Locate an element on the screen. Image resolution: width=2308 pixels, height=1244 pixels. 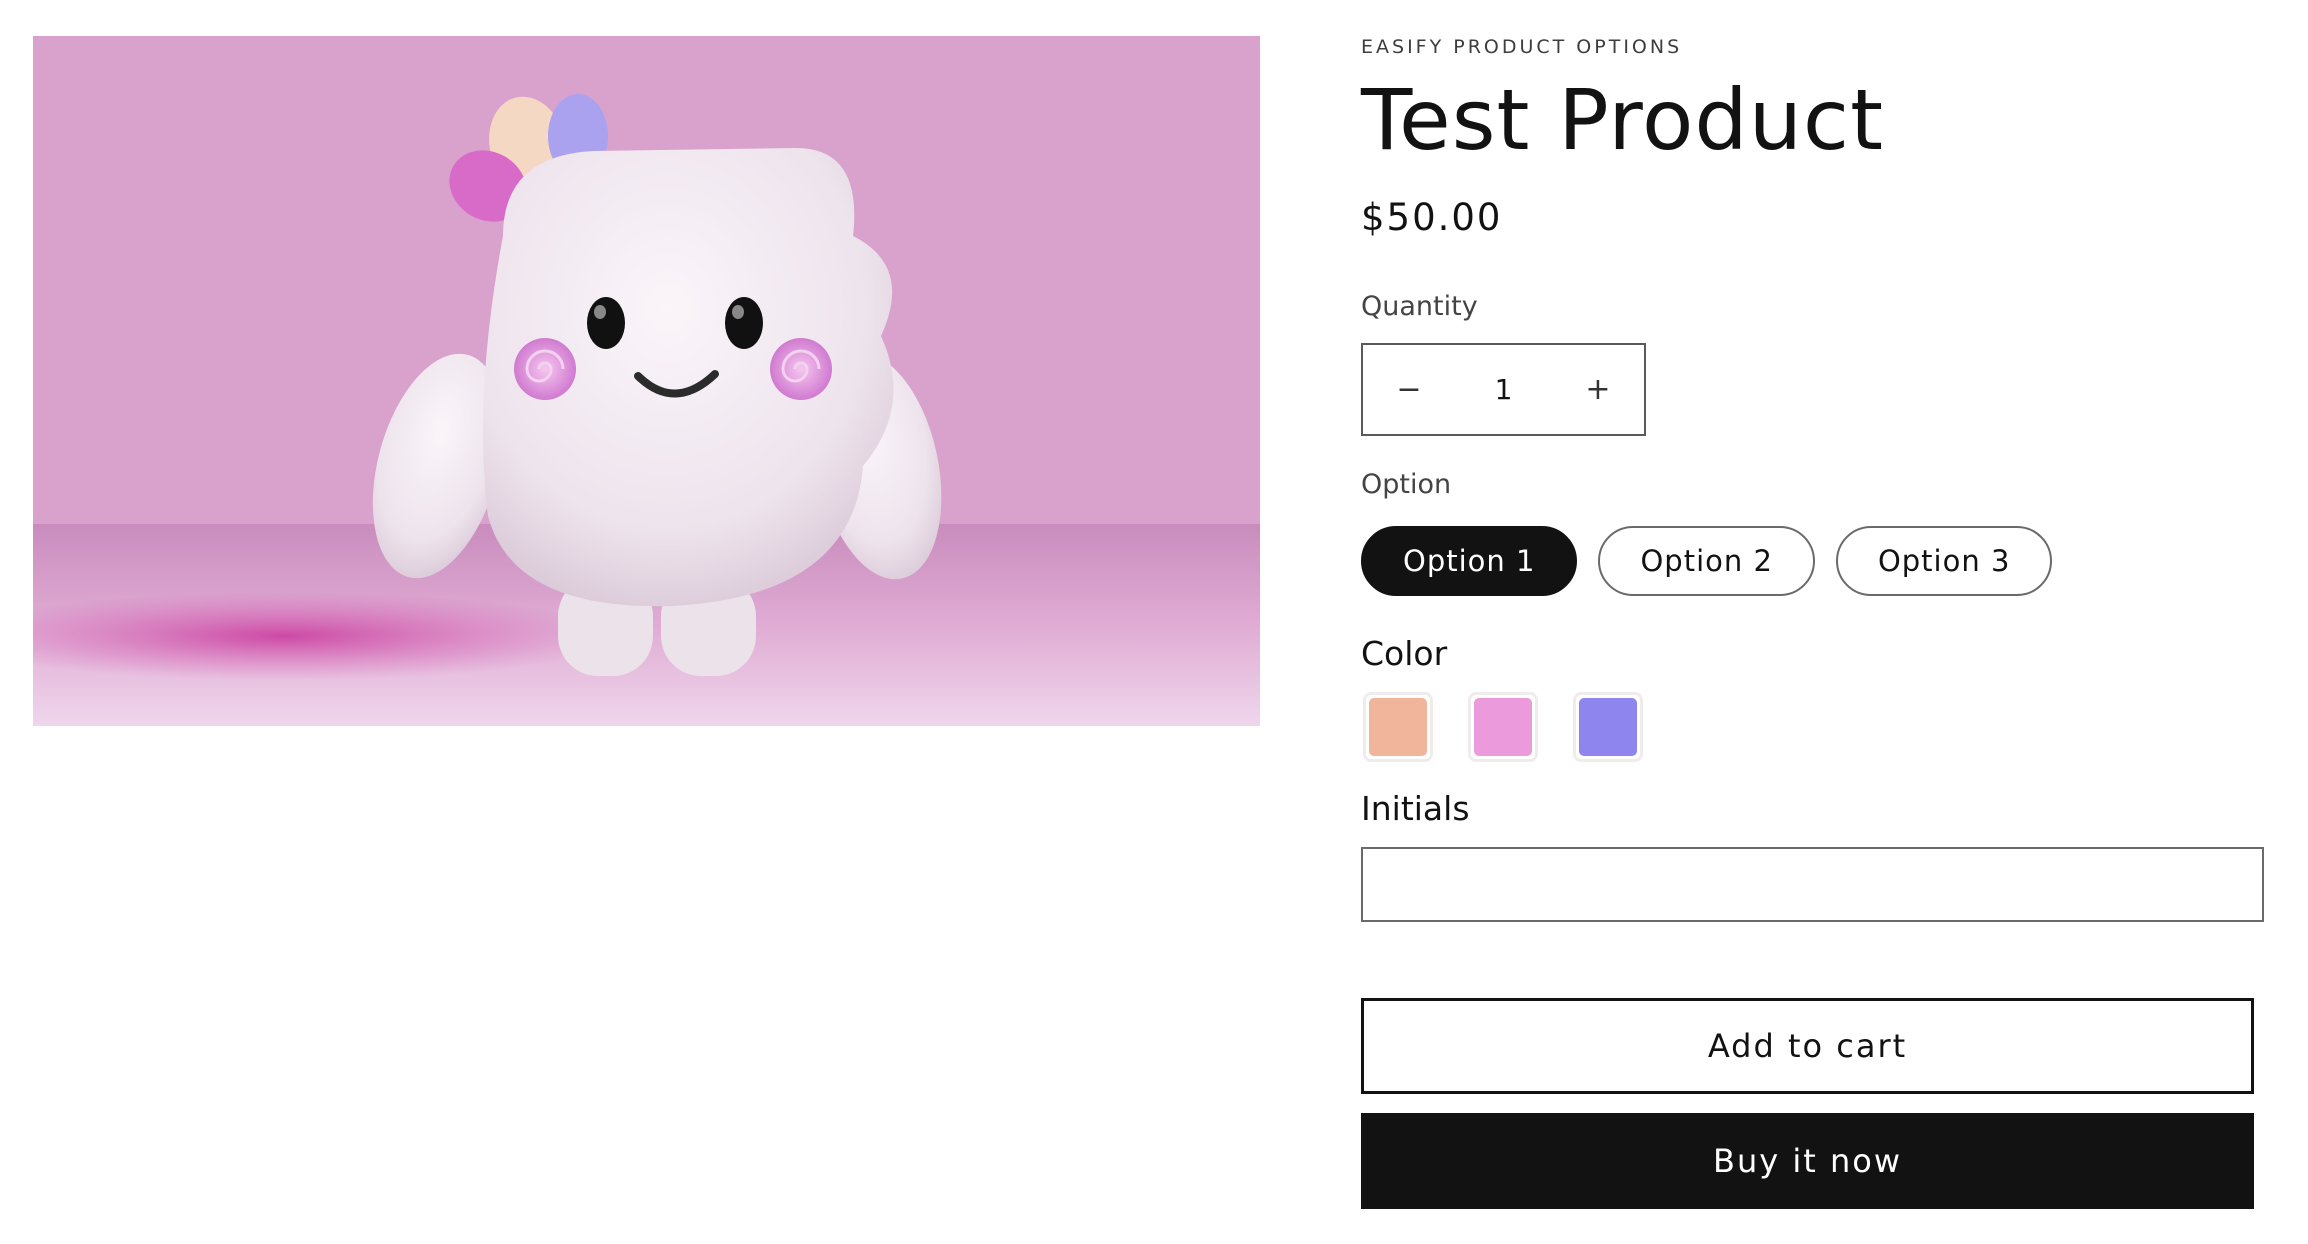
quantity-stepper: − 1 + is located at coordinates (1503, 389).